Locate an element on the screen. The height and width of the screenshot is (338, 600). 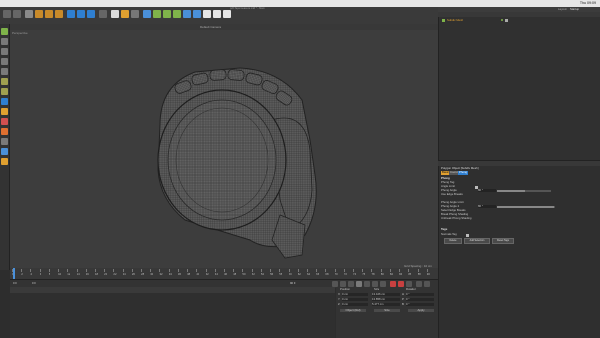
uv-mode-icon is located at coordinates (4, 101).